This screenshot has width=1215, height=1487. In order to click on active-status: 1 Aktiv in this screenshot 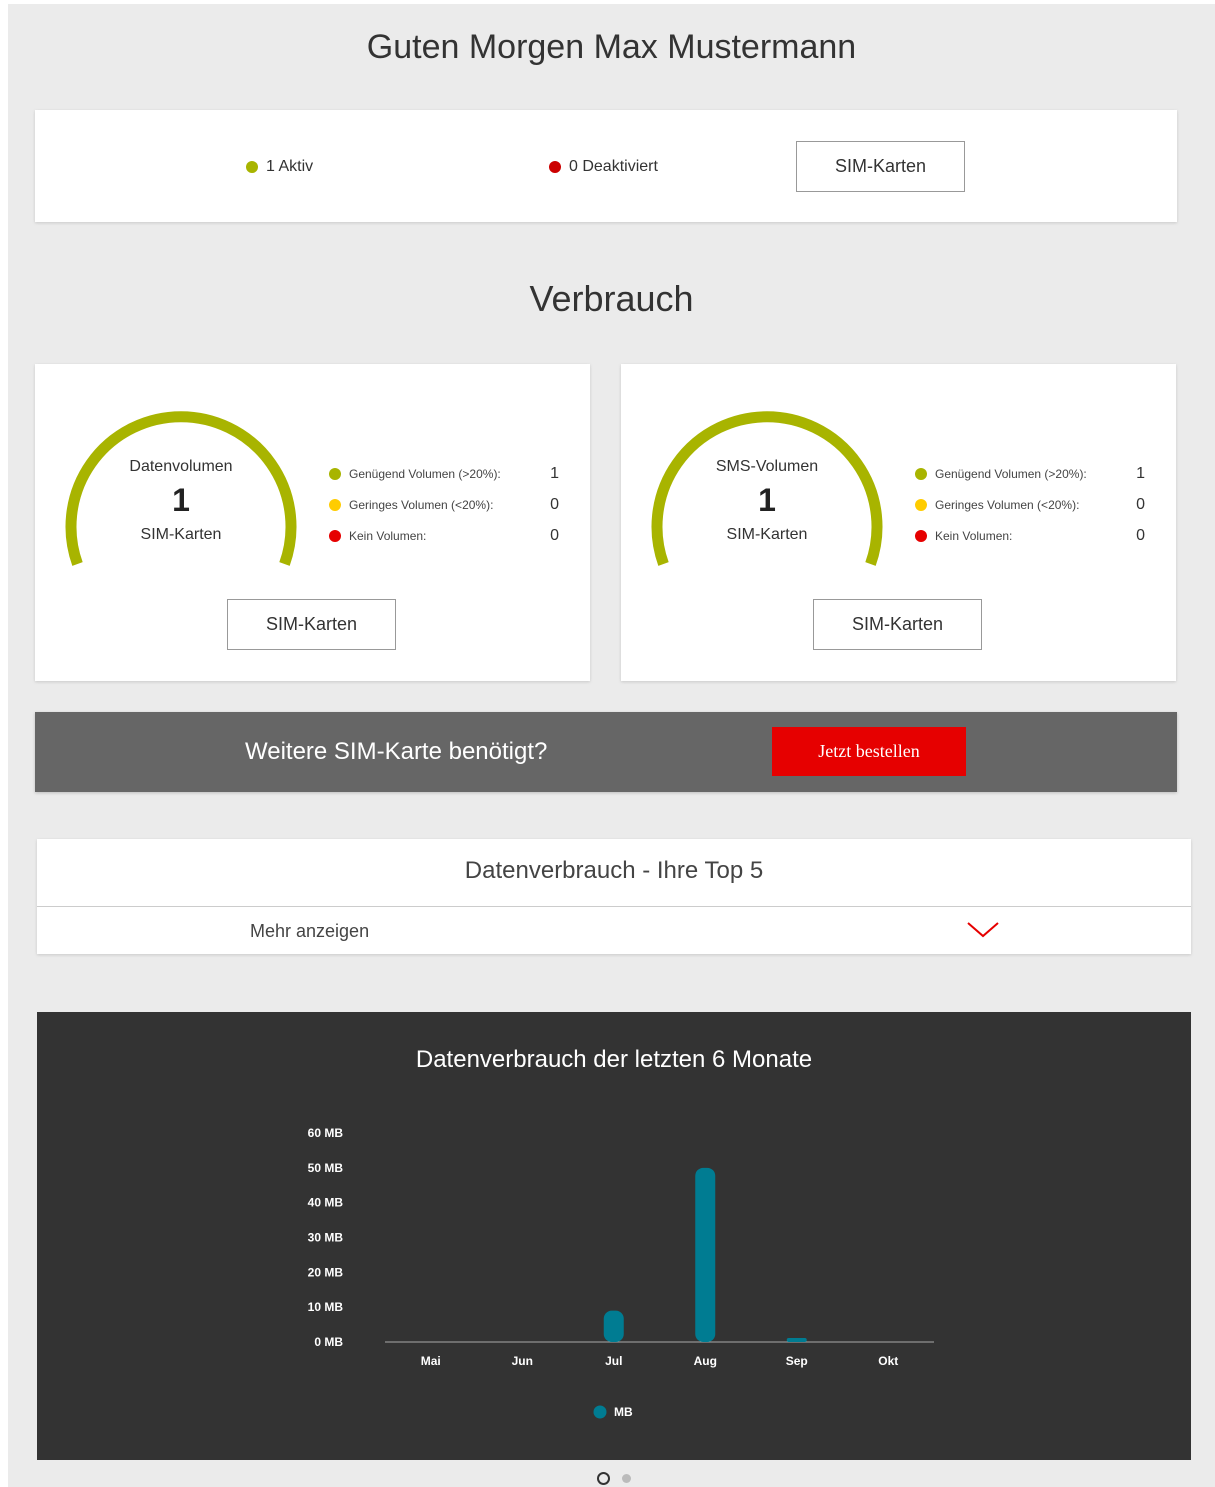, I will do `click(279, 167)`.